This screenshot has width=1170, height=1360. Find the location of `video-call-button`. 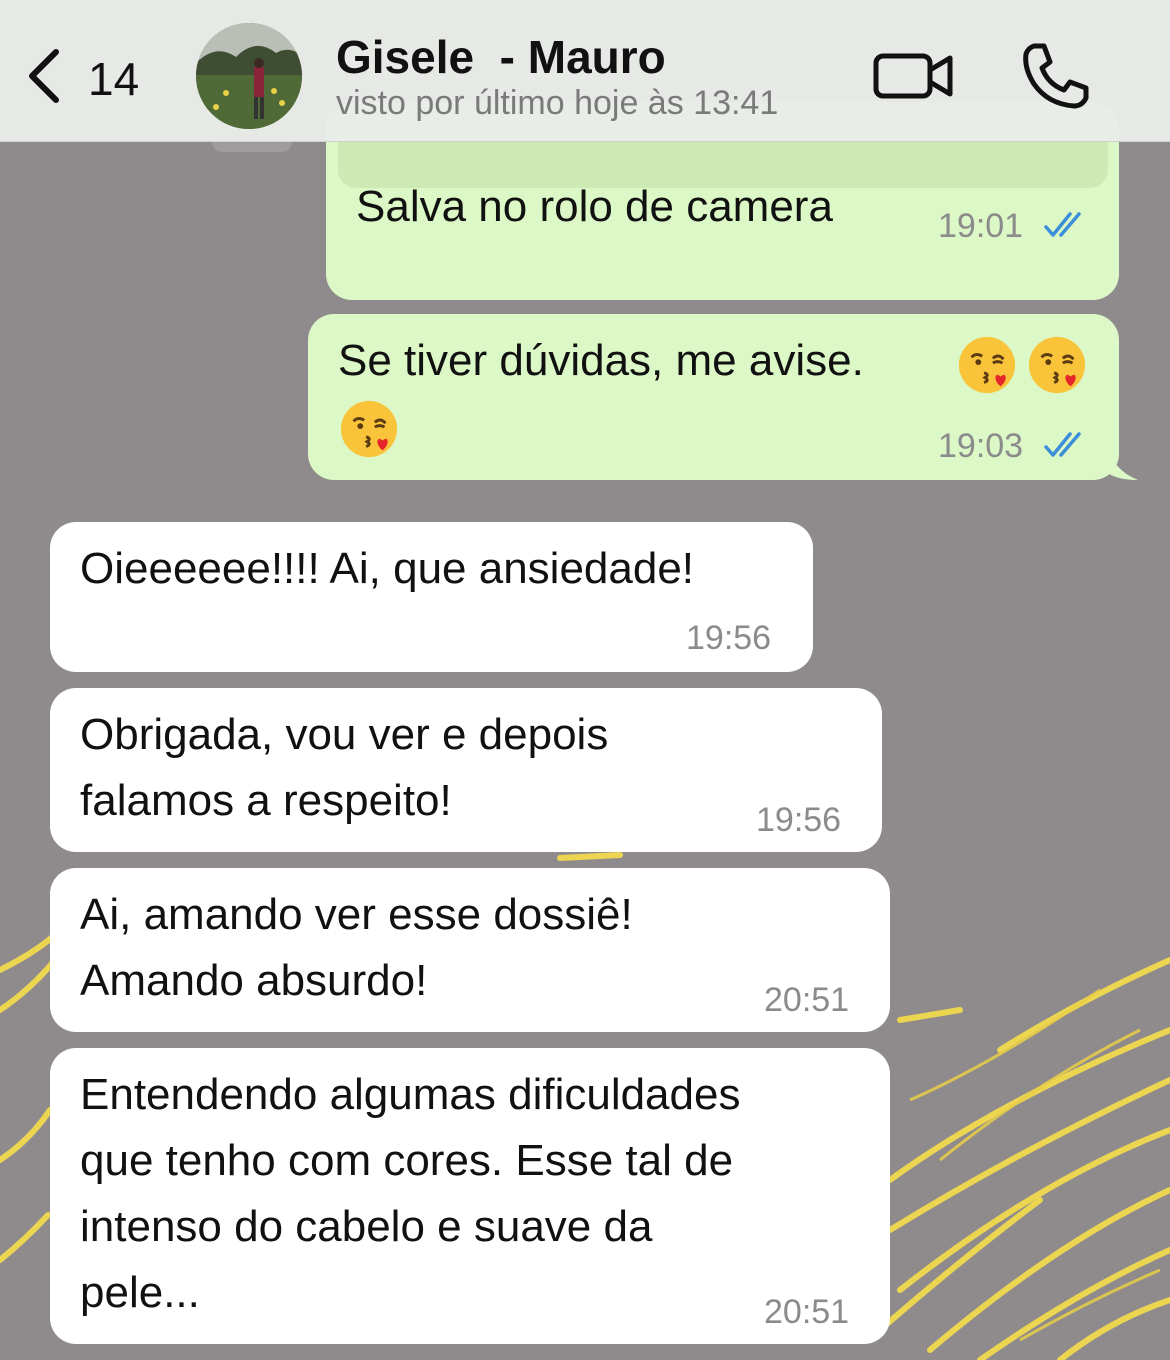

video-call-button is located at coordinates (913, 75).